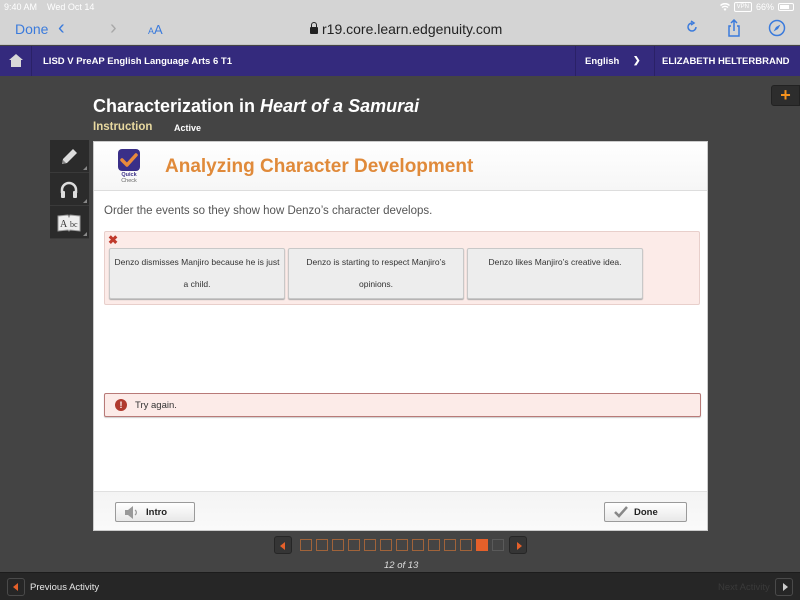 This screenshot has height=600, width=800. What do you see at coordinates (400, 586) in the screenshot?
I see `activity-nav-bar: Previous Activity Next Activity` at bounding box center [400, 586].